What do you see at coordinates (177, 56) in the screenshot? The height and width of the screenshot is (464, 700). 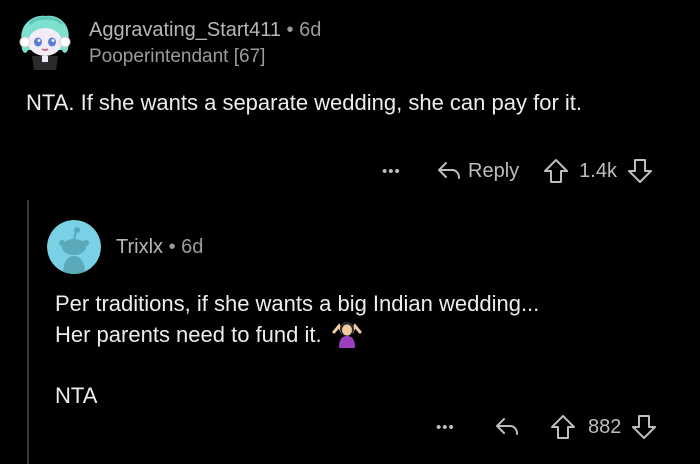 I see `user-flair: Pooperintendant [67]` at bounding box center [177, 56].